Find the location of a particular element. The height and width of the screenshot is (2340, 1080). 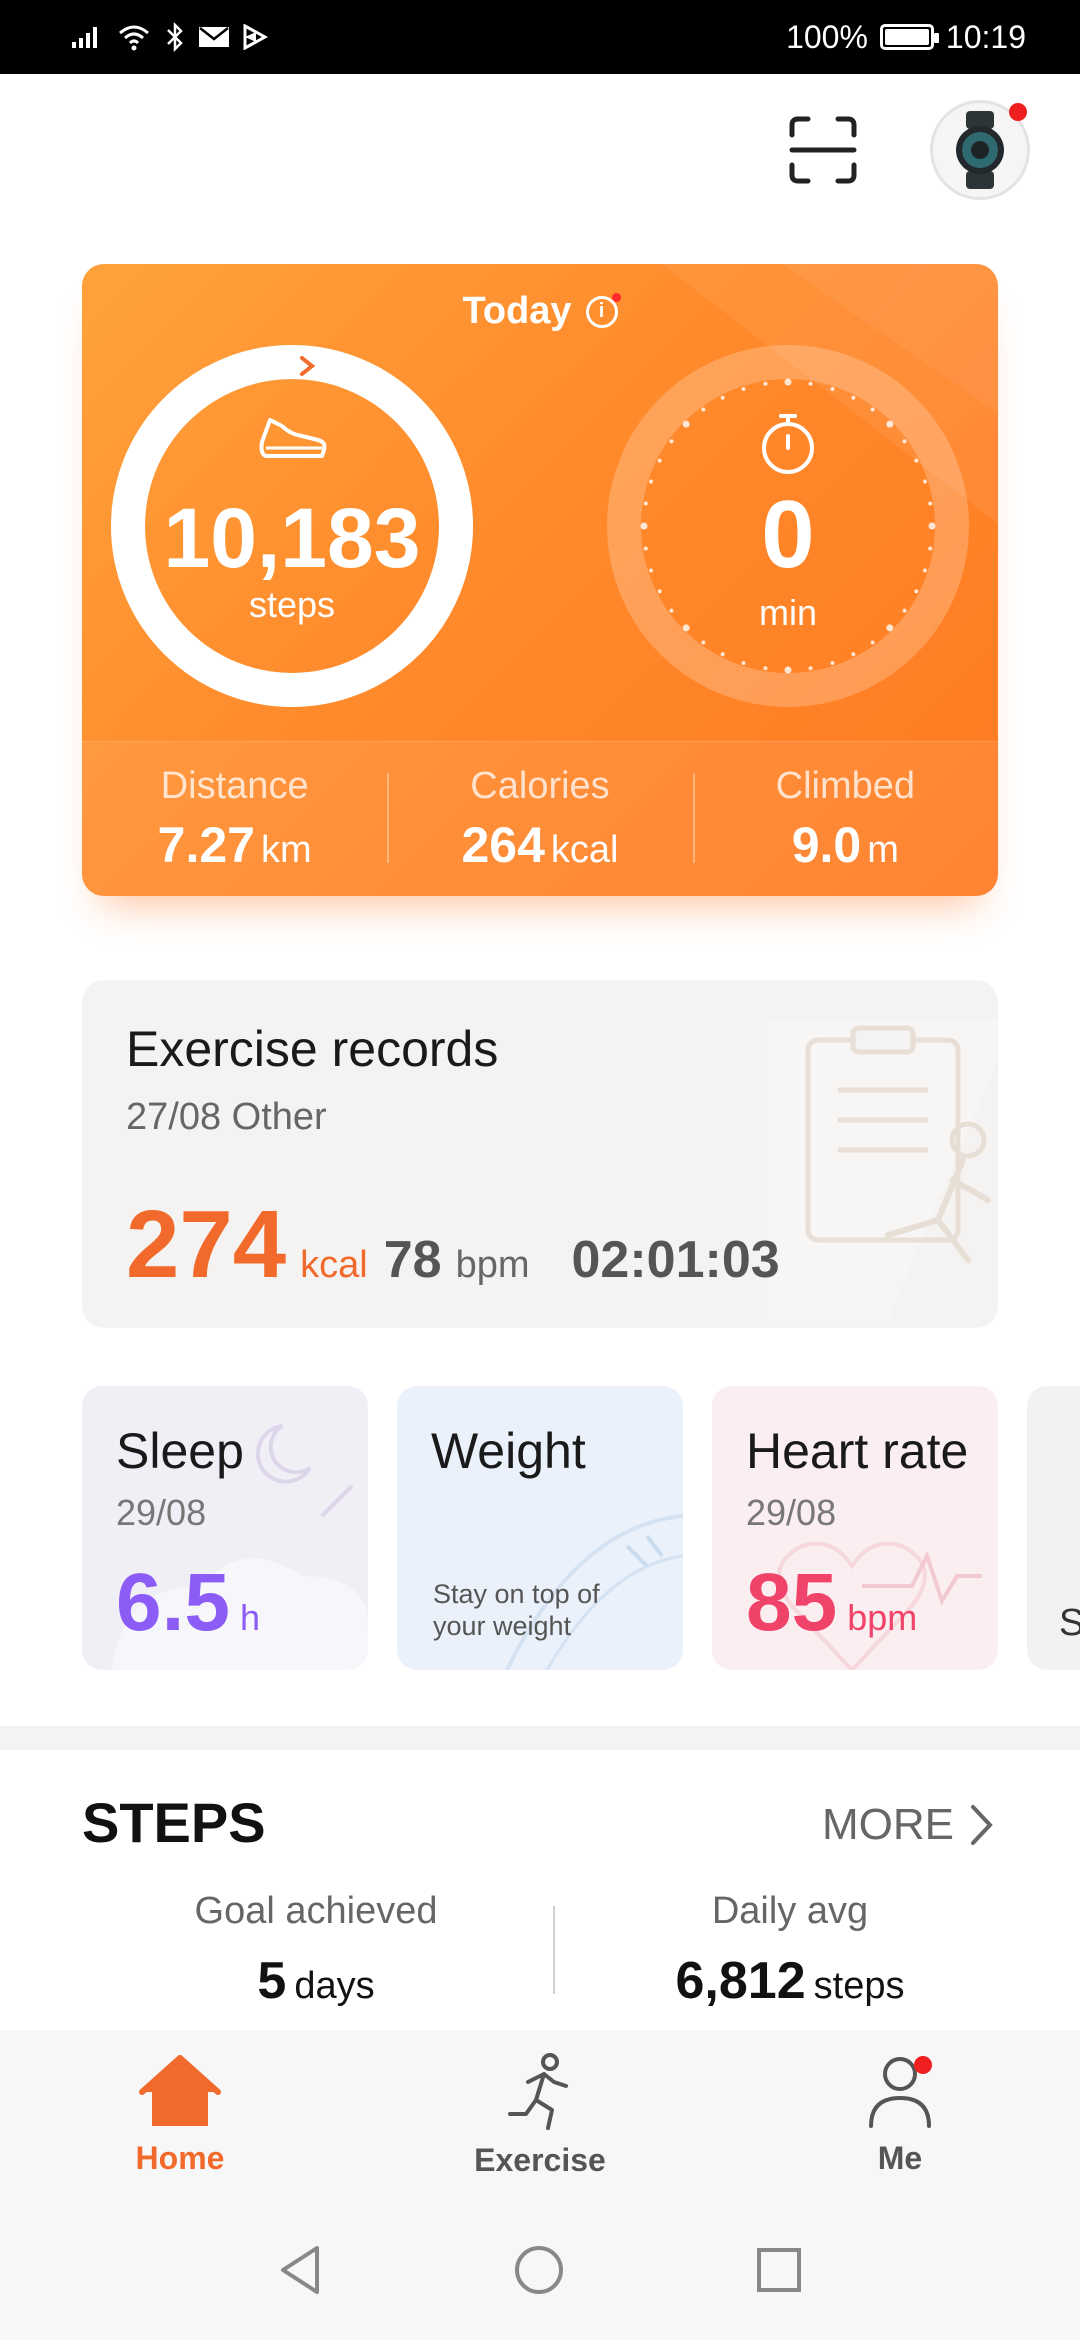

sleep-value: 6.5 is located at coordinates (173, 1602).